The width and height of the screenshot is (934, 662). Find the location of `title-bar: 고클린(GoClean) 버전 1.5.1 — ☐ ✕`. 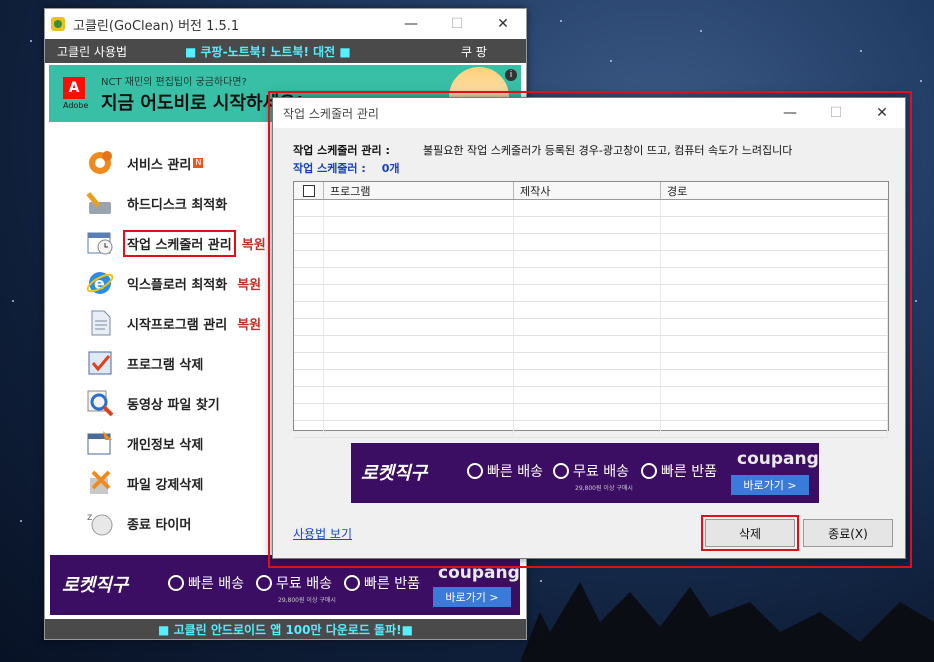

title-bar: 고클린(GoClean) 버전 1.5.1 — ☐ ✕ is located at coordinates (285, 24).